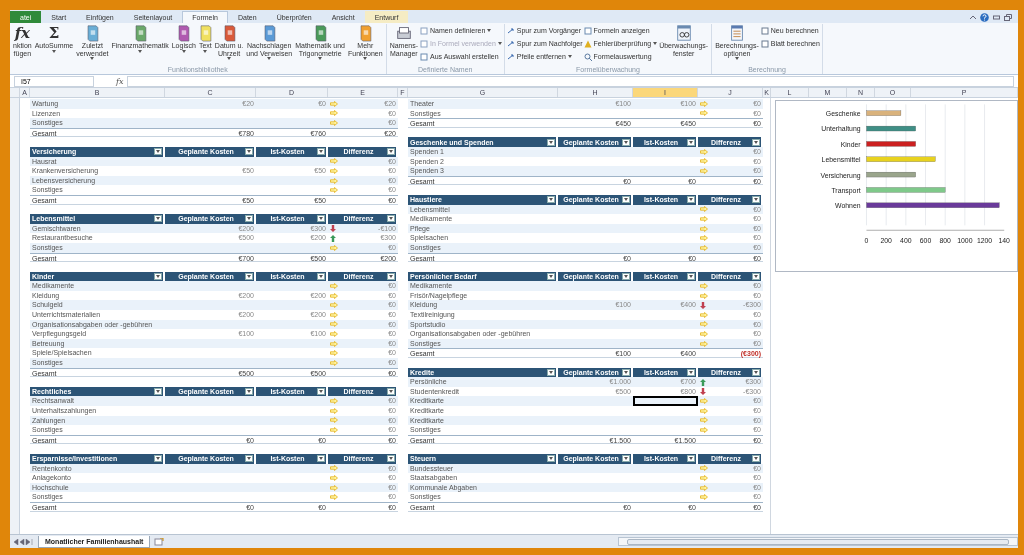  Describe the element at coordinates (818, 541) in the screenshot. I see `horizontal-scrollbar` at that location.